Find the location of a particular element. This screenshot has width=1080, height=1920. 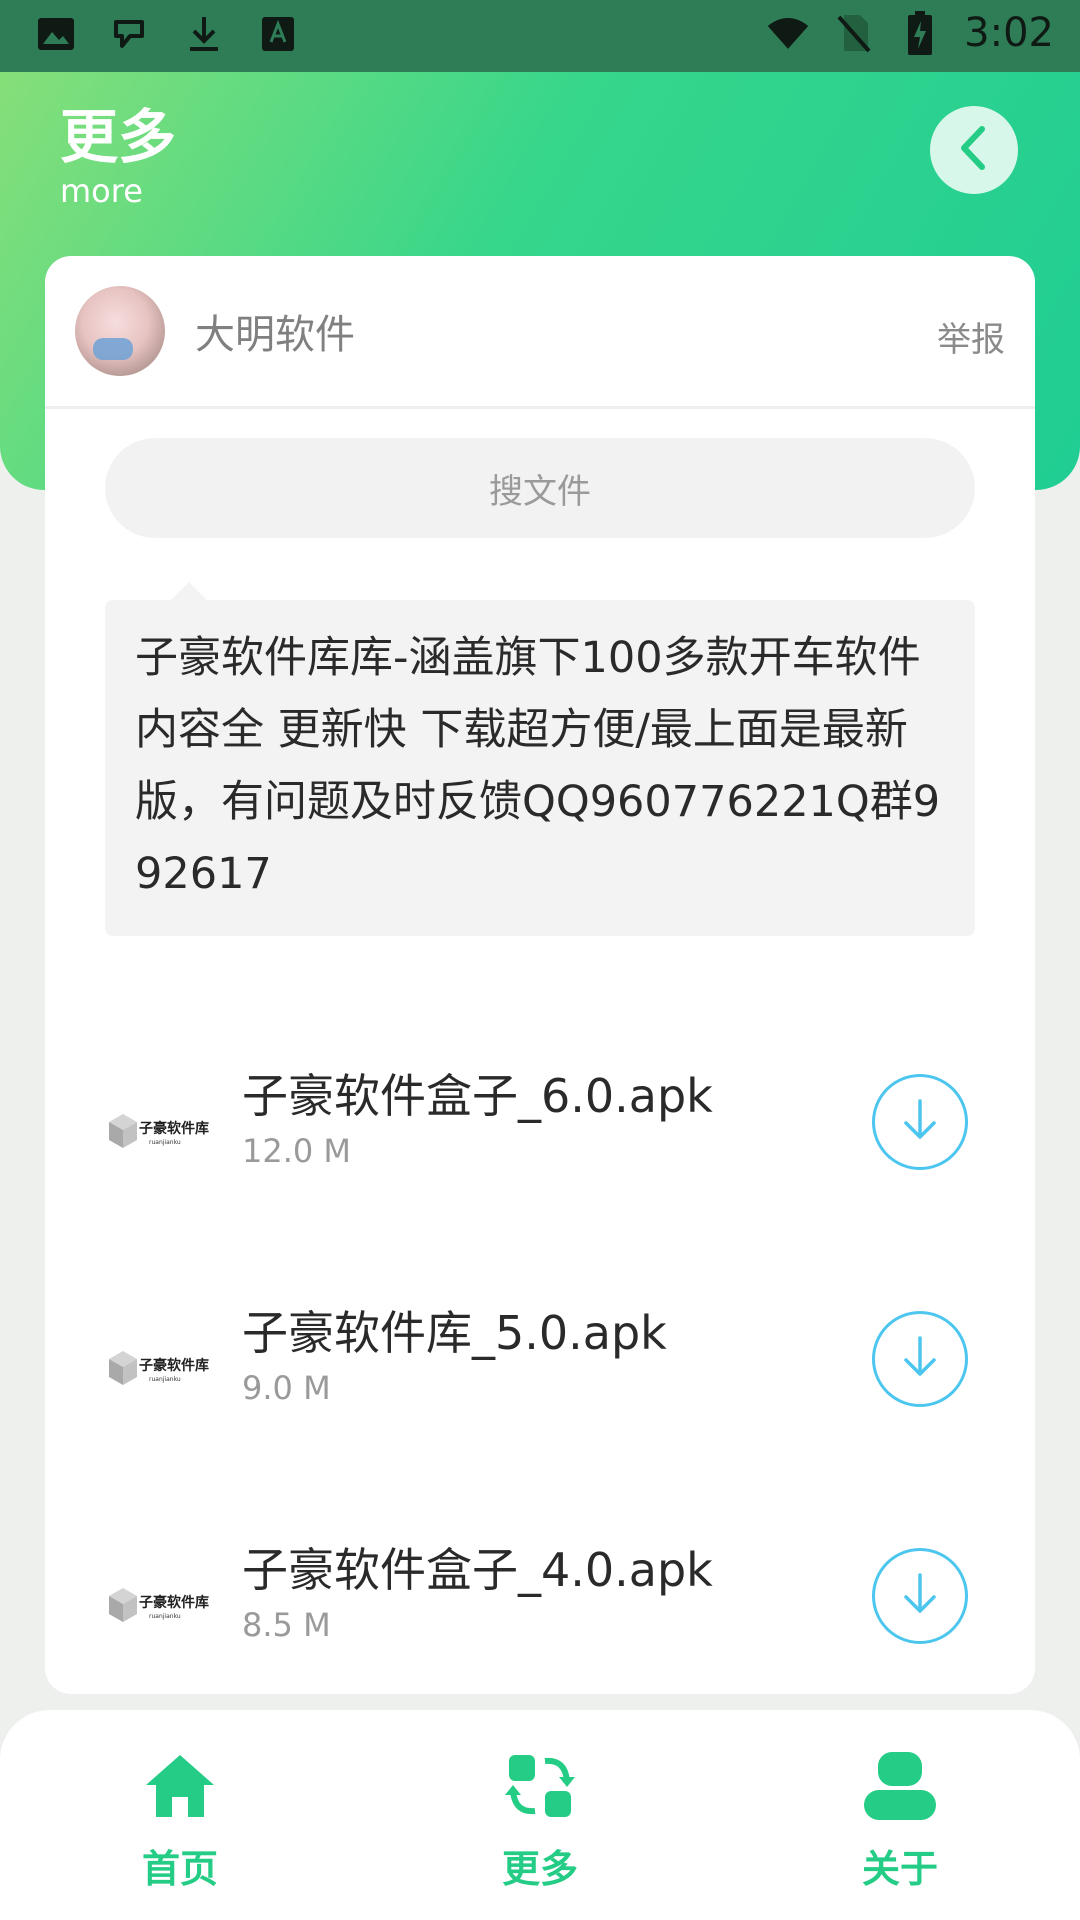

nav-item-more: 更多 is located at coordinates (540, 1821).